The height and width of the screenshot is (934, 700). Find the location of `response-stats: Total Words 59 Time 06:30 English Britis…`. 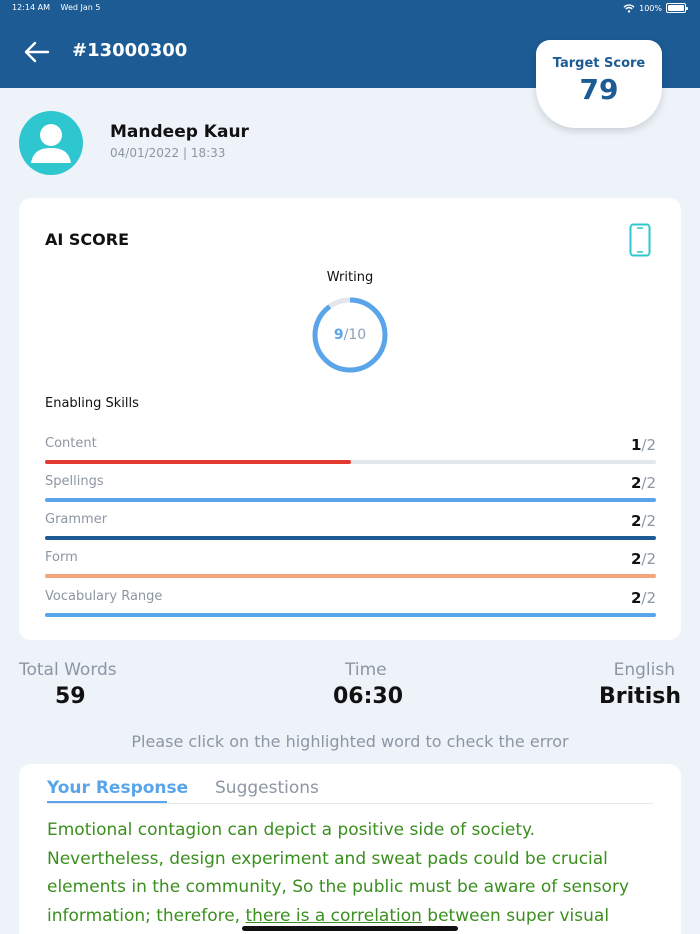

response-stats: Total Words 59 Time 06:30 English Britis… is located at coordinates (350, 688).